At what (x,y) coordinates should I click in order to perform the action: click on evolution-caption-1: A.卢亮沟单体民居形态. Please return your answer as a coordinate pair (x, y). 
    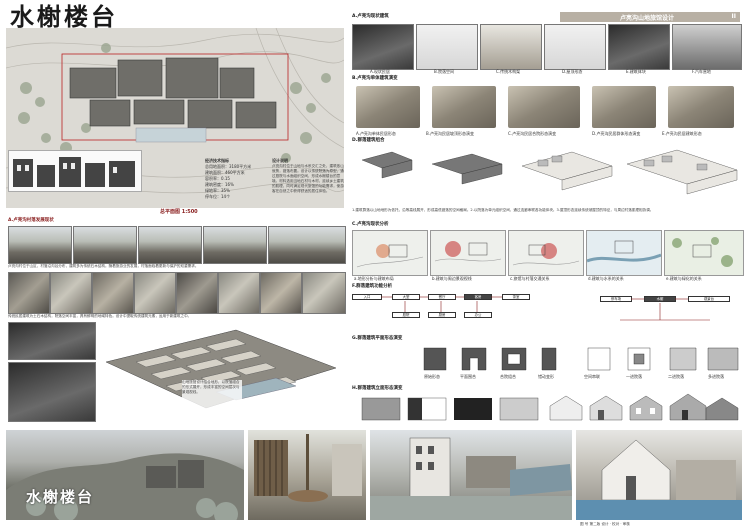
    Looking at the image, I should click on (376, 133).